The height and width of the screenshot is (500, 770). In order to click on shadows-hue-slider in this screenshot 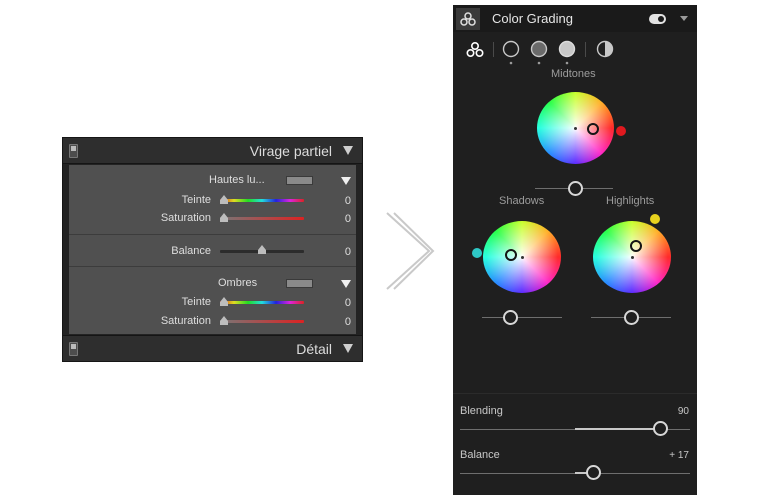, I will do `click(262, 302)`.